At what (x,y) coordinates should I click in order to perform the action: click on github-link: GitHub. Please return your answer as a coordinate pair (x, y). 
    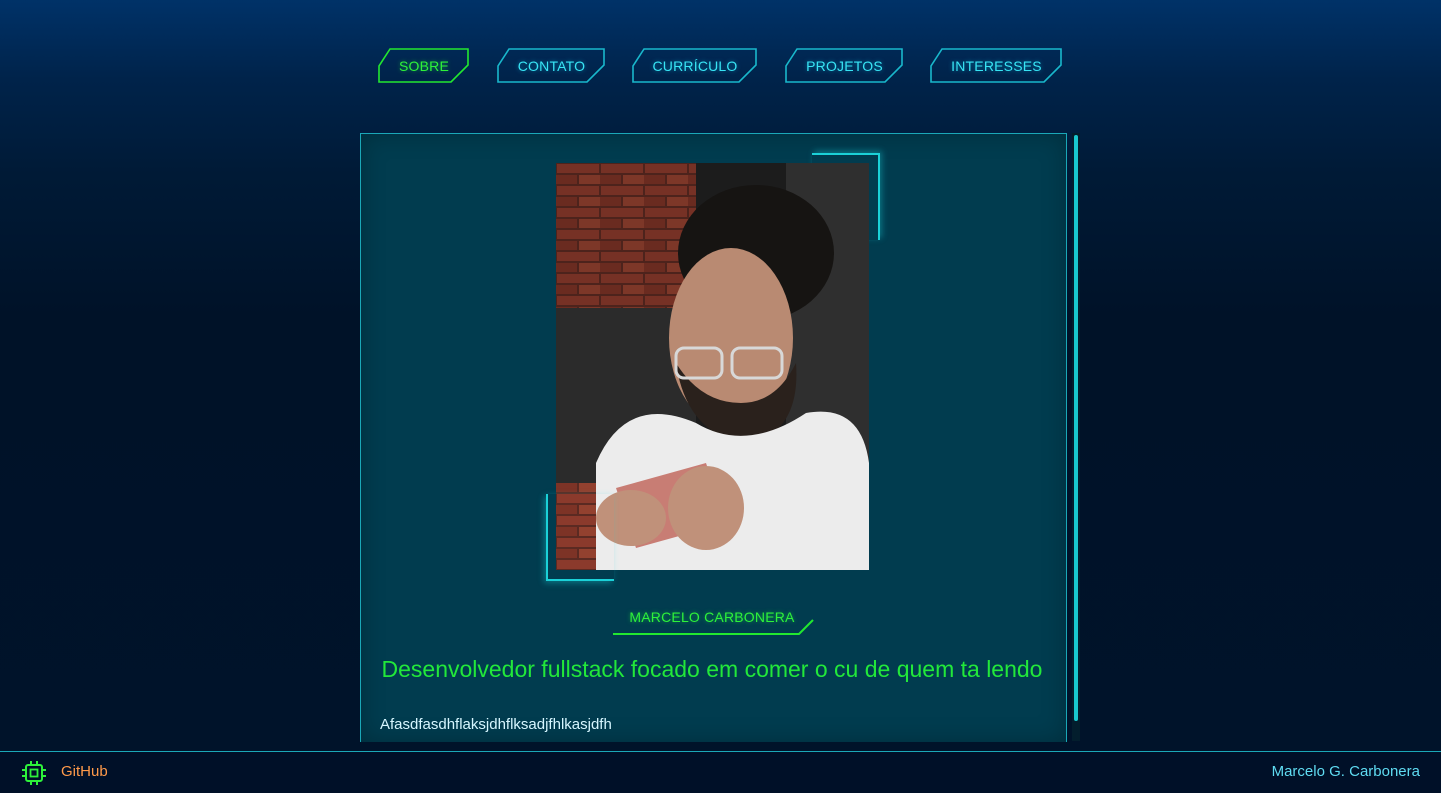
    Looking at the image, I should click on (84, 771).